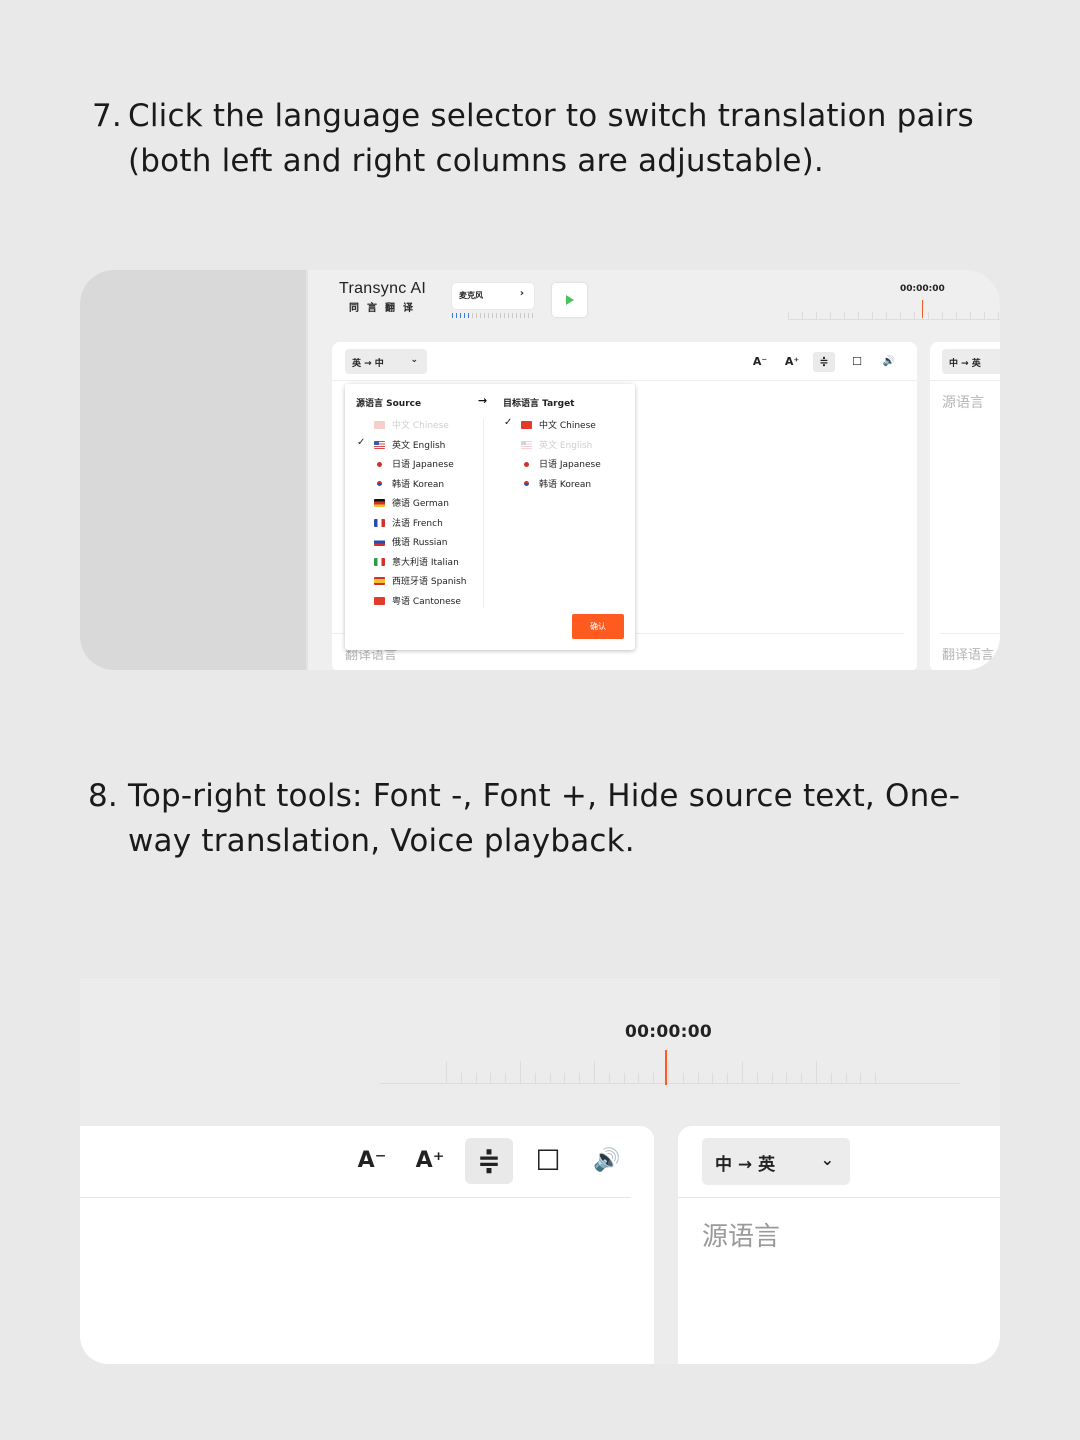  What do you see at coordinates (414, 464) in the screenshot?
I see `source-language-option: 日语 Japanese` at bounding box center [414, 464].